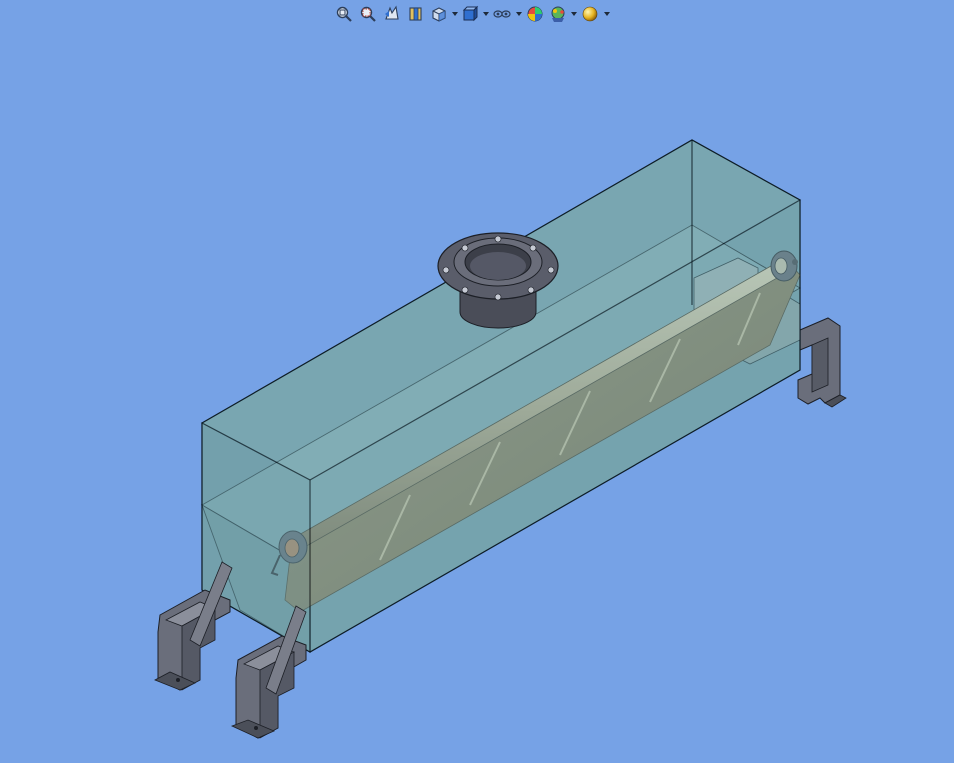 This screenshot has height=763, width=954. I want to click on support-bracket-front-left, so click(193, 626).